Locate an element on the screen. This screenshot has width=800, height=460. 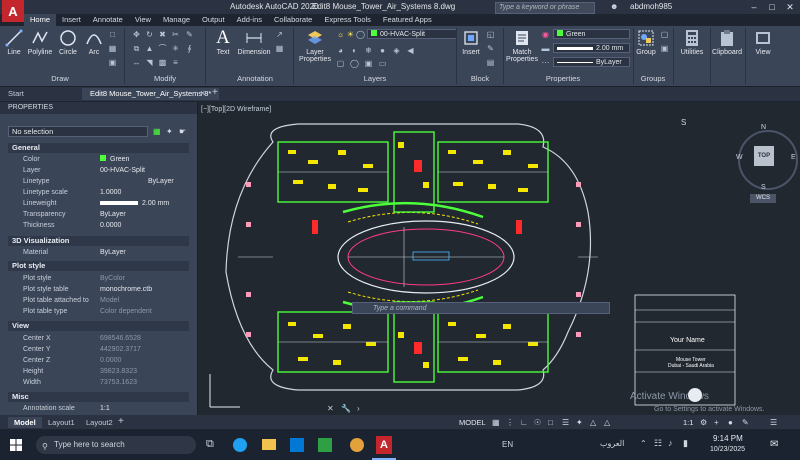
property-row-material: Material ByLayer is located at coordinates (98, 252).